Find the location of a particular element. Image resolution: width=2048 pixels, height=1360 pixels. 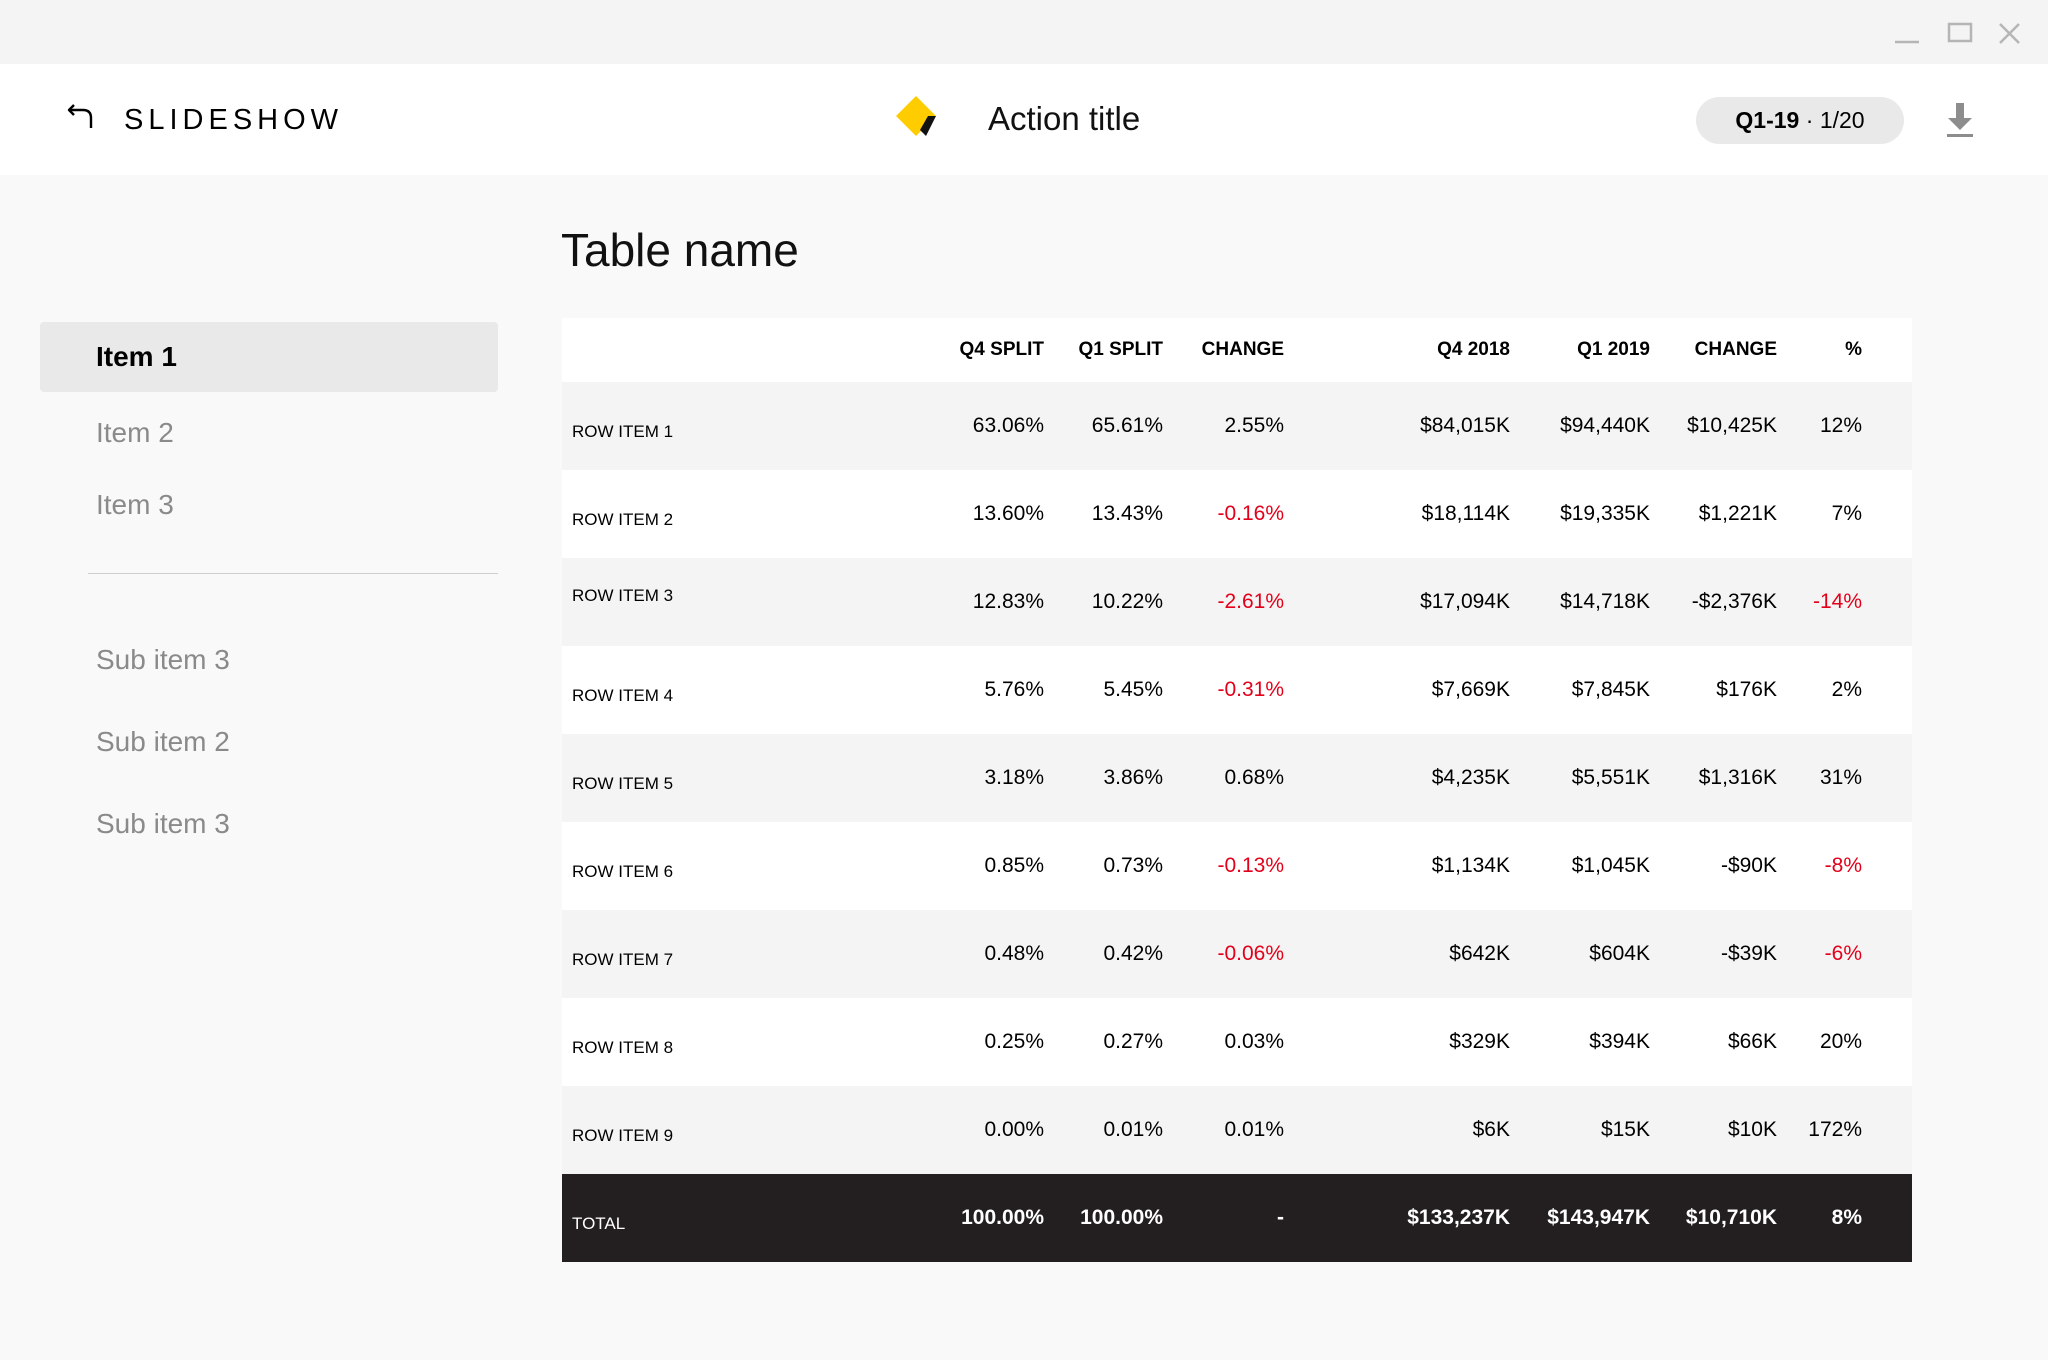

q4-2018-cell: $133,237K is located at coordinates (1458, 1217).